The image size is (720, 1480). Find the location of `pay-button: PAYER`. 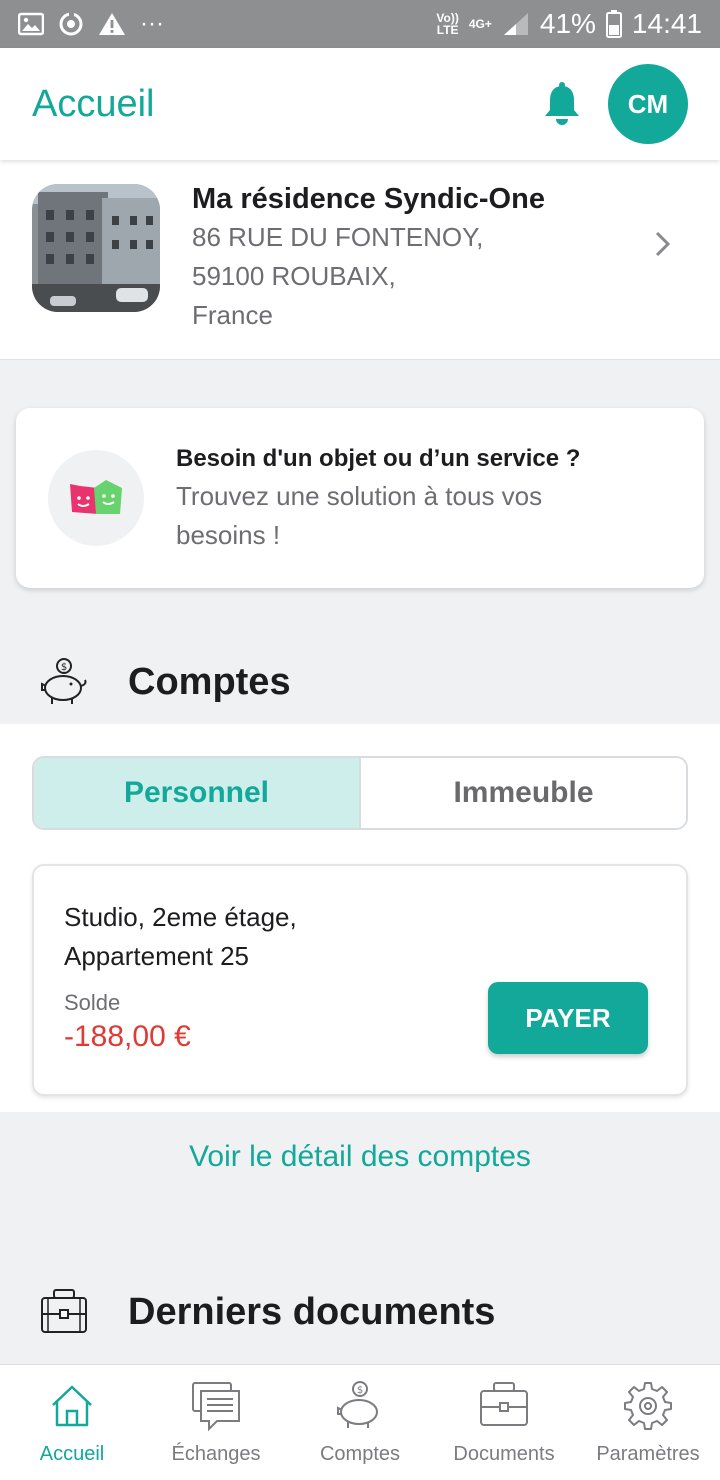

pay-button: PAYER is located at coordinates (568, 1018).